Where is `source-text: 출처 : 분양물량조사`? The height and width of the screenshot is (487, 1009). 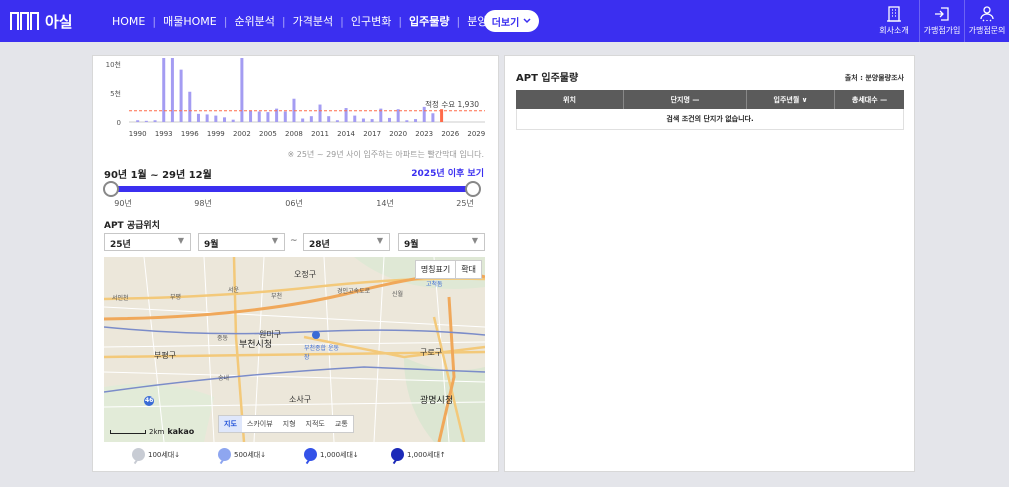 source-text: 출처 : 분양물량조사 is located at coordinates (874, 78).